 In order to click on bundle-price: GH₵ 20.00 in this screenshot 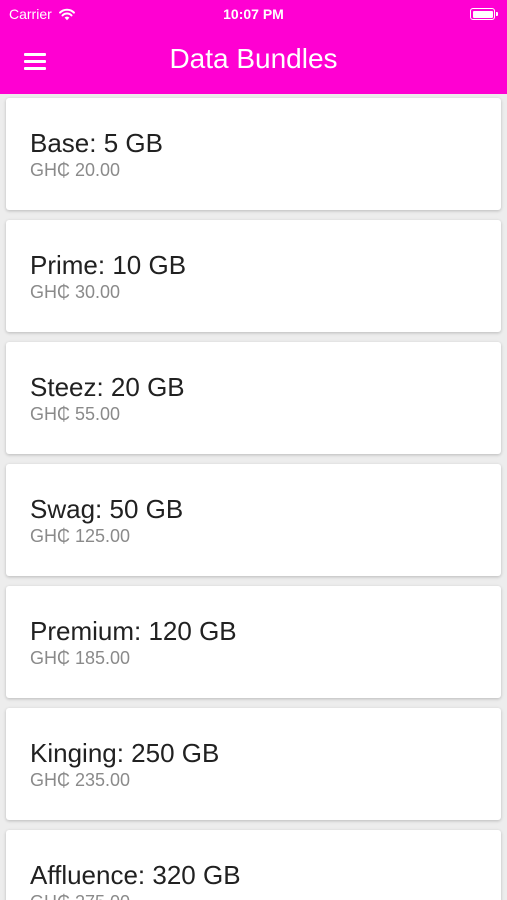, I will do `click(75, 170)`.